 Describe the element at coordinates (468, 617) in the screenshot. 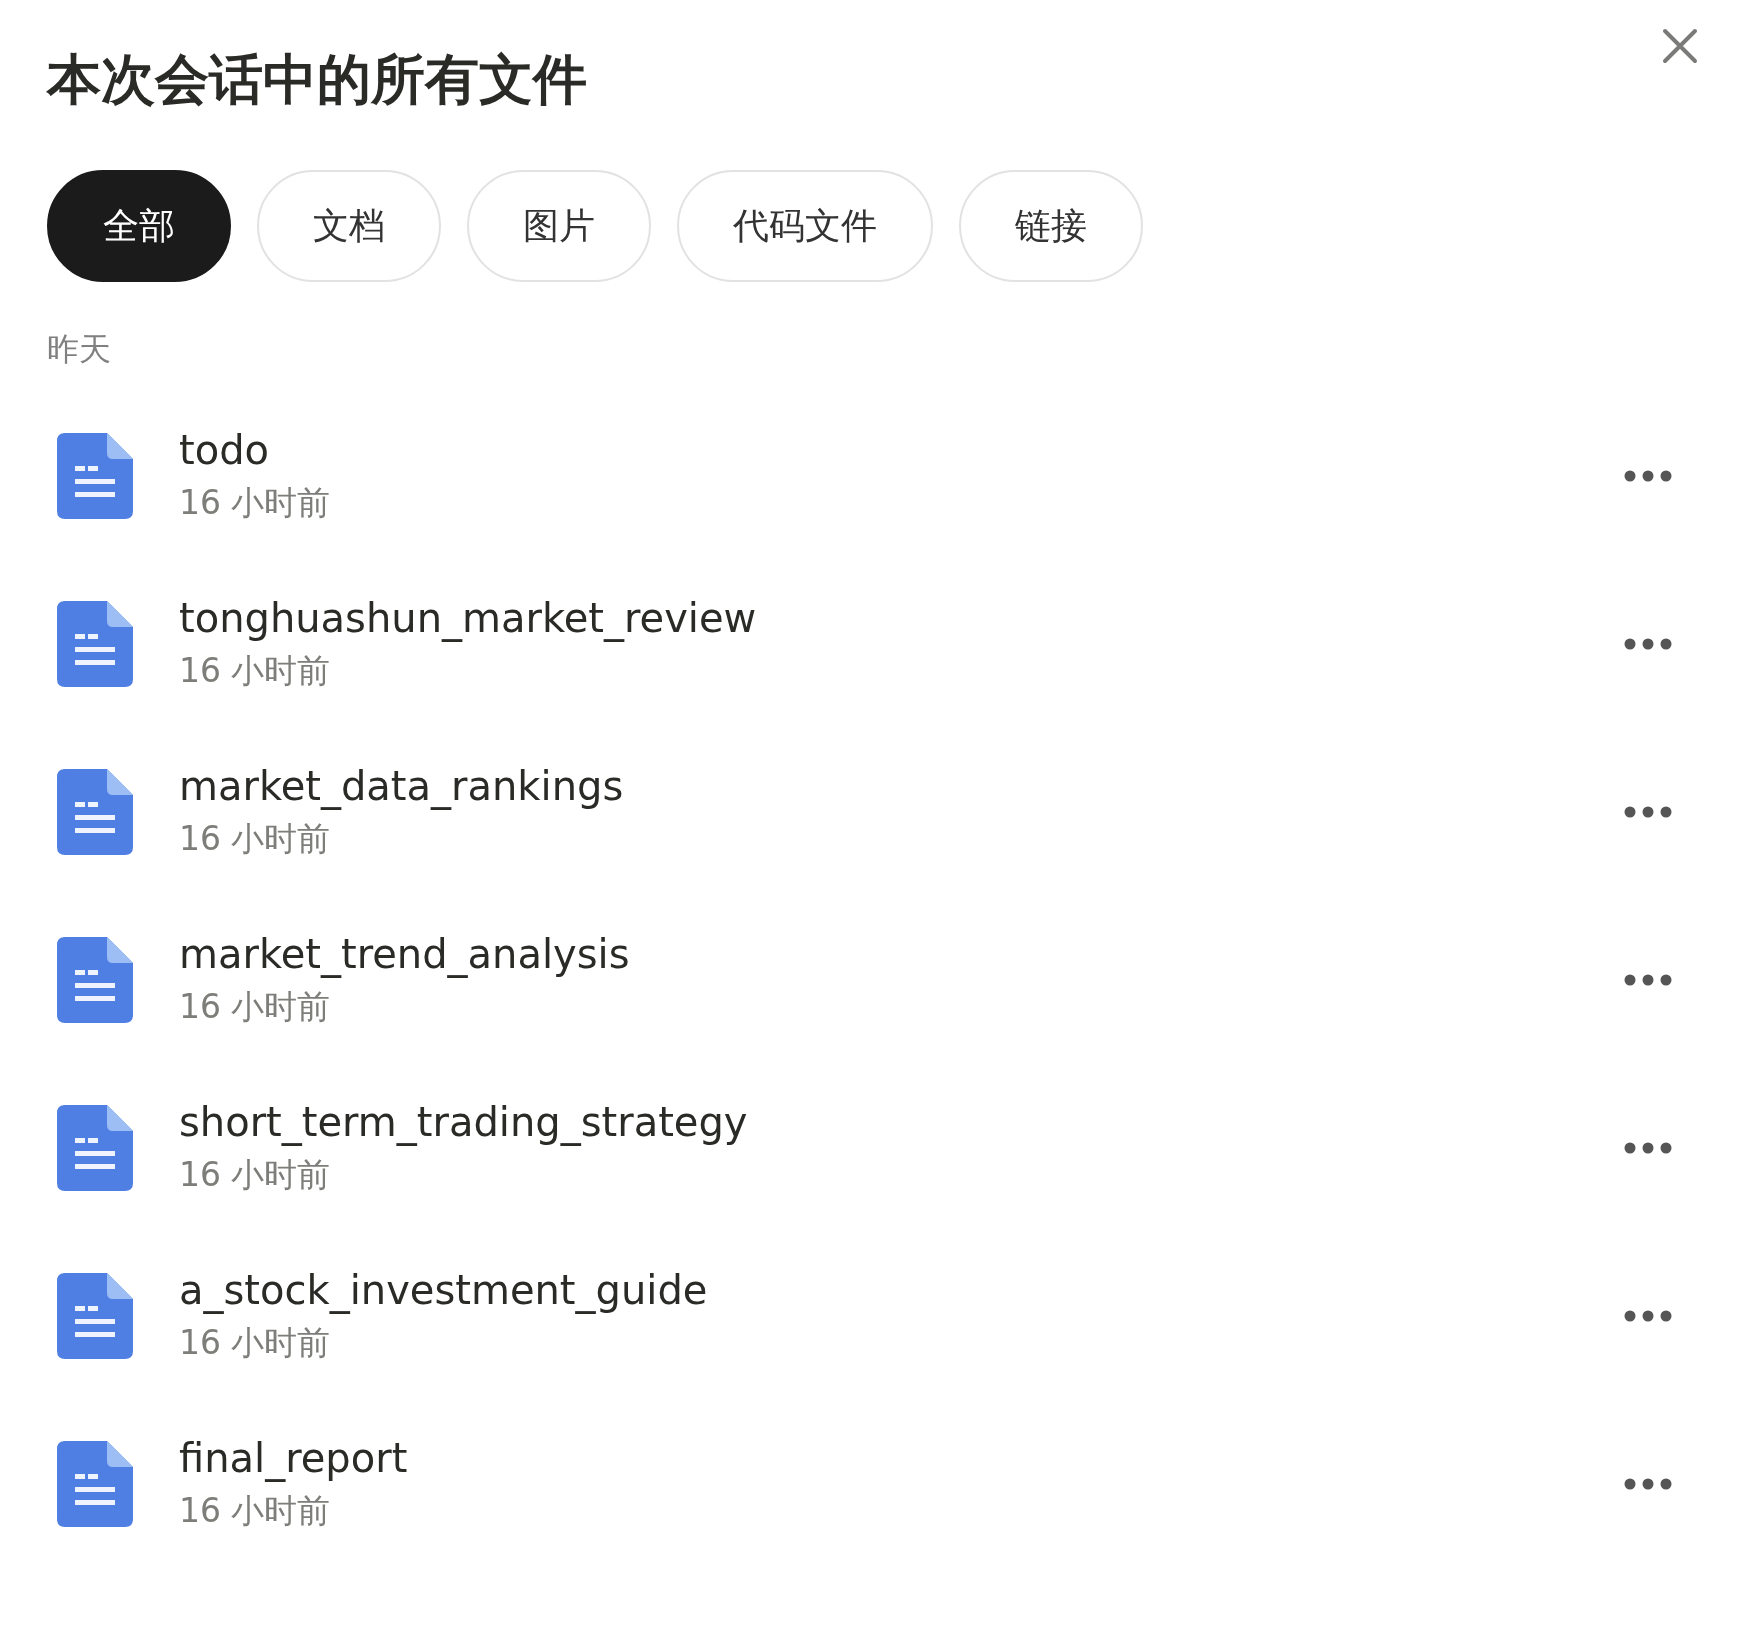

I see `file-name: tonghuashun_market_review` at that location.